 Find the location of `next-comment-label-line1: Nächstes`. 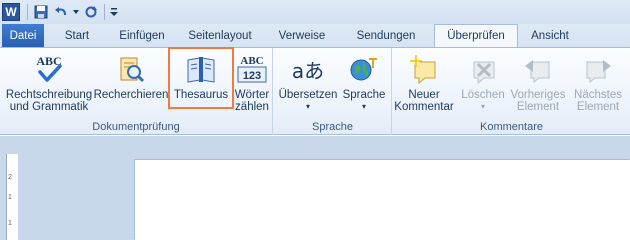

next-comment-label-line1: Nächstes is located at coordinates (598, 95).